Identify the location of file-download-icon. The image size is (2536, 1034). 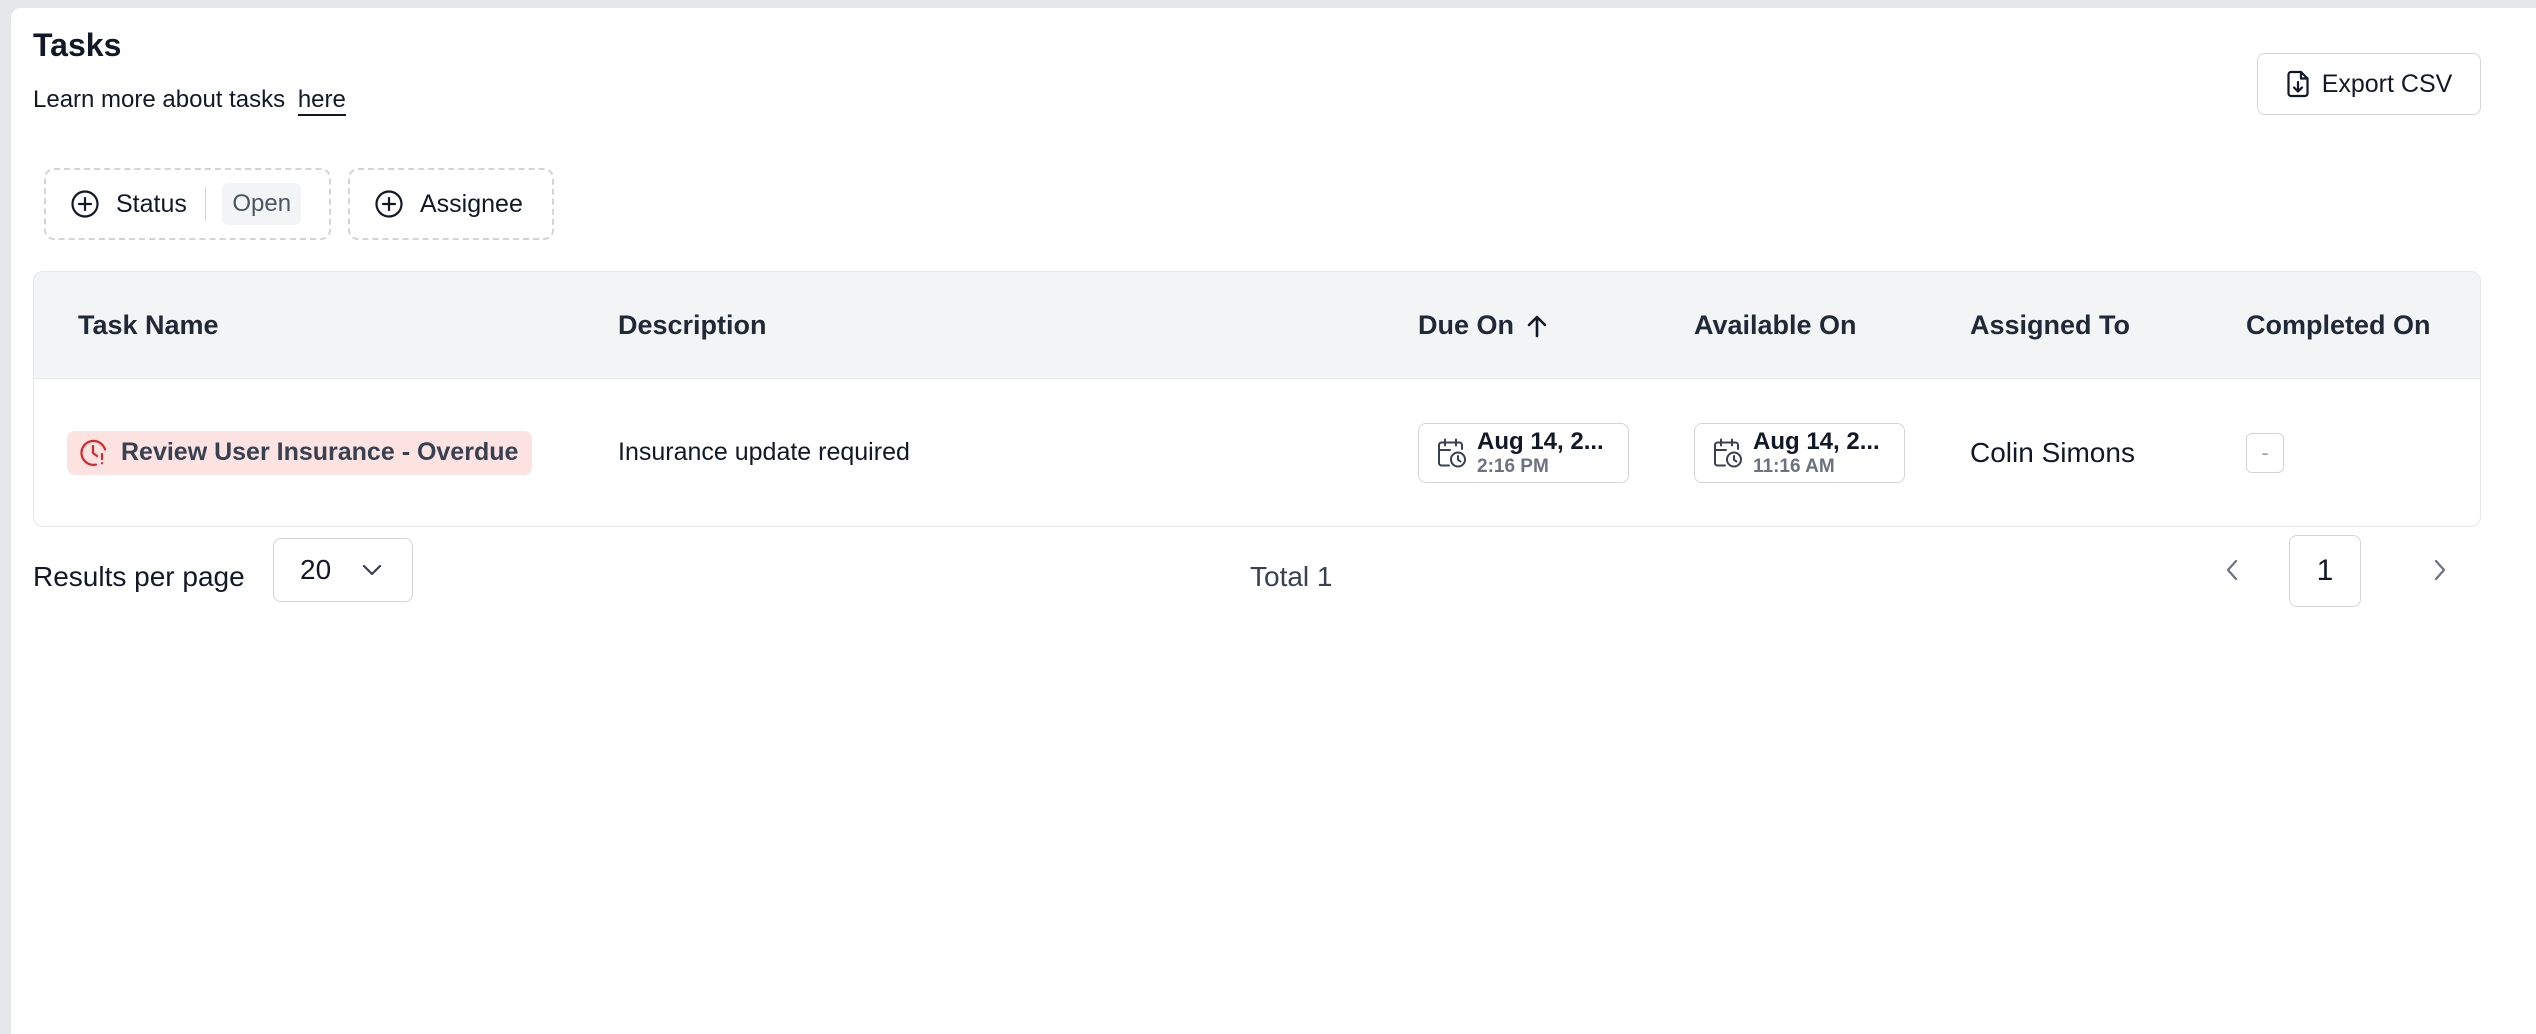
(2298, 84).